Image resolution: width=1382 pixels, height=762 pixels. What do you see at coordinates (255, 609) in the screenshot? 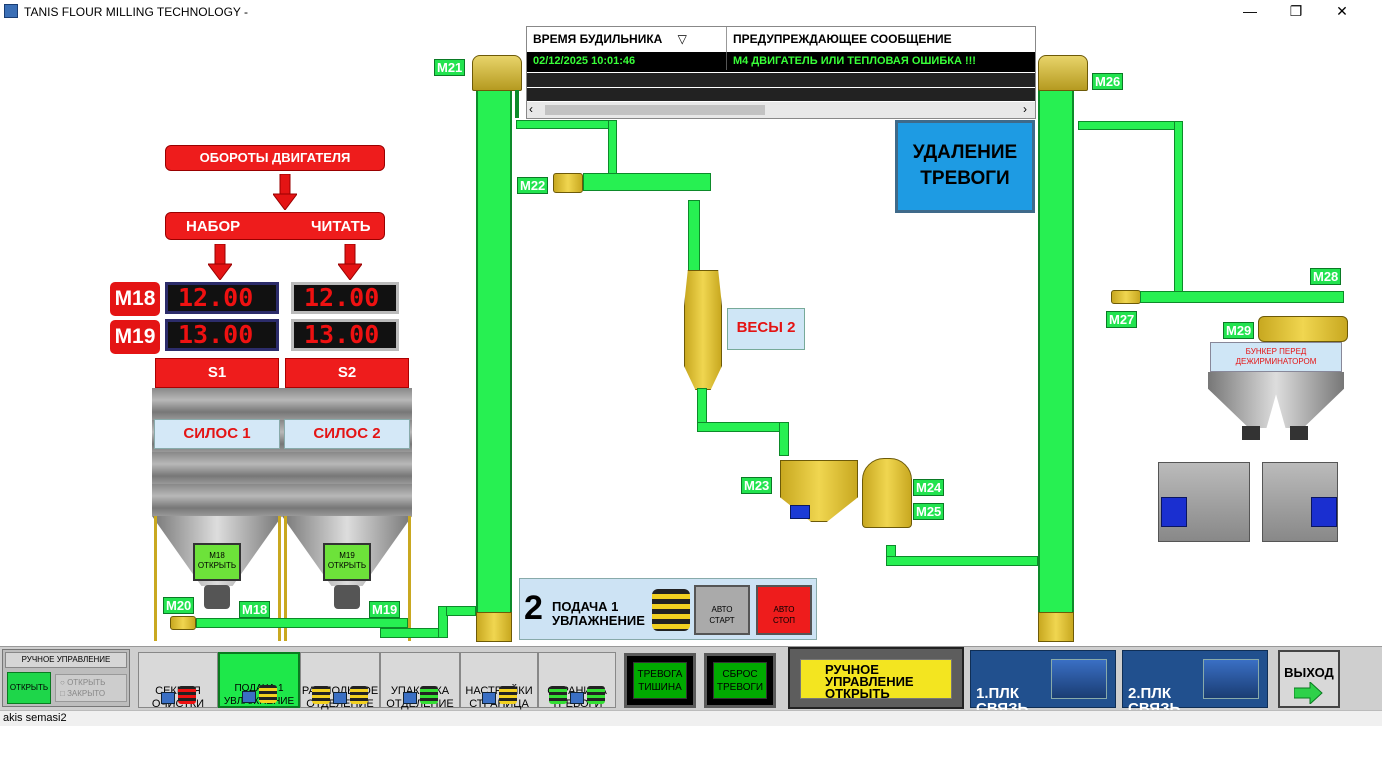
I see `m18-label: M18` at bounding box center [255, 609].